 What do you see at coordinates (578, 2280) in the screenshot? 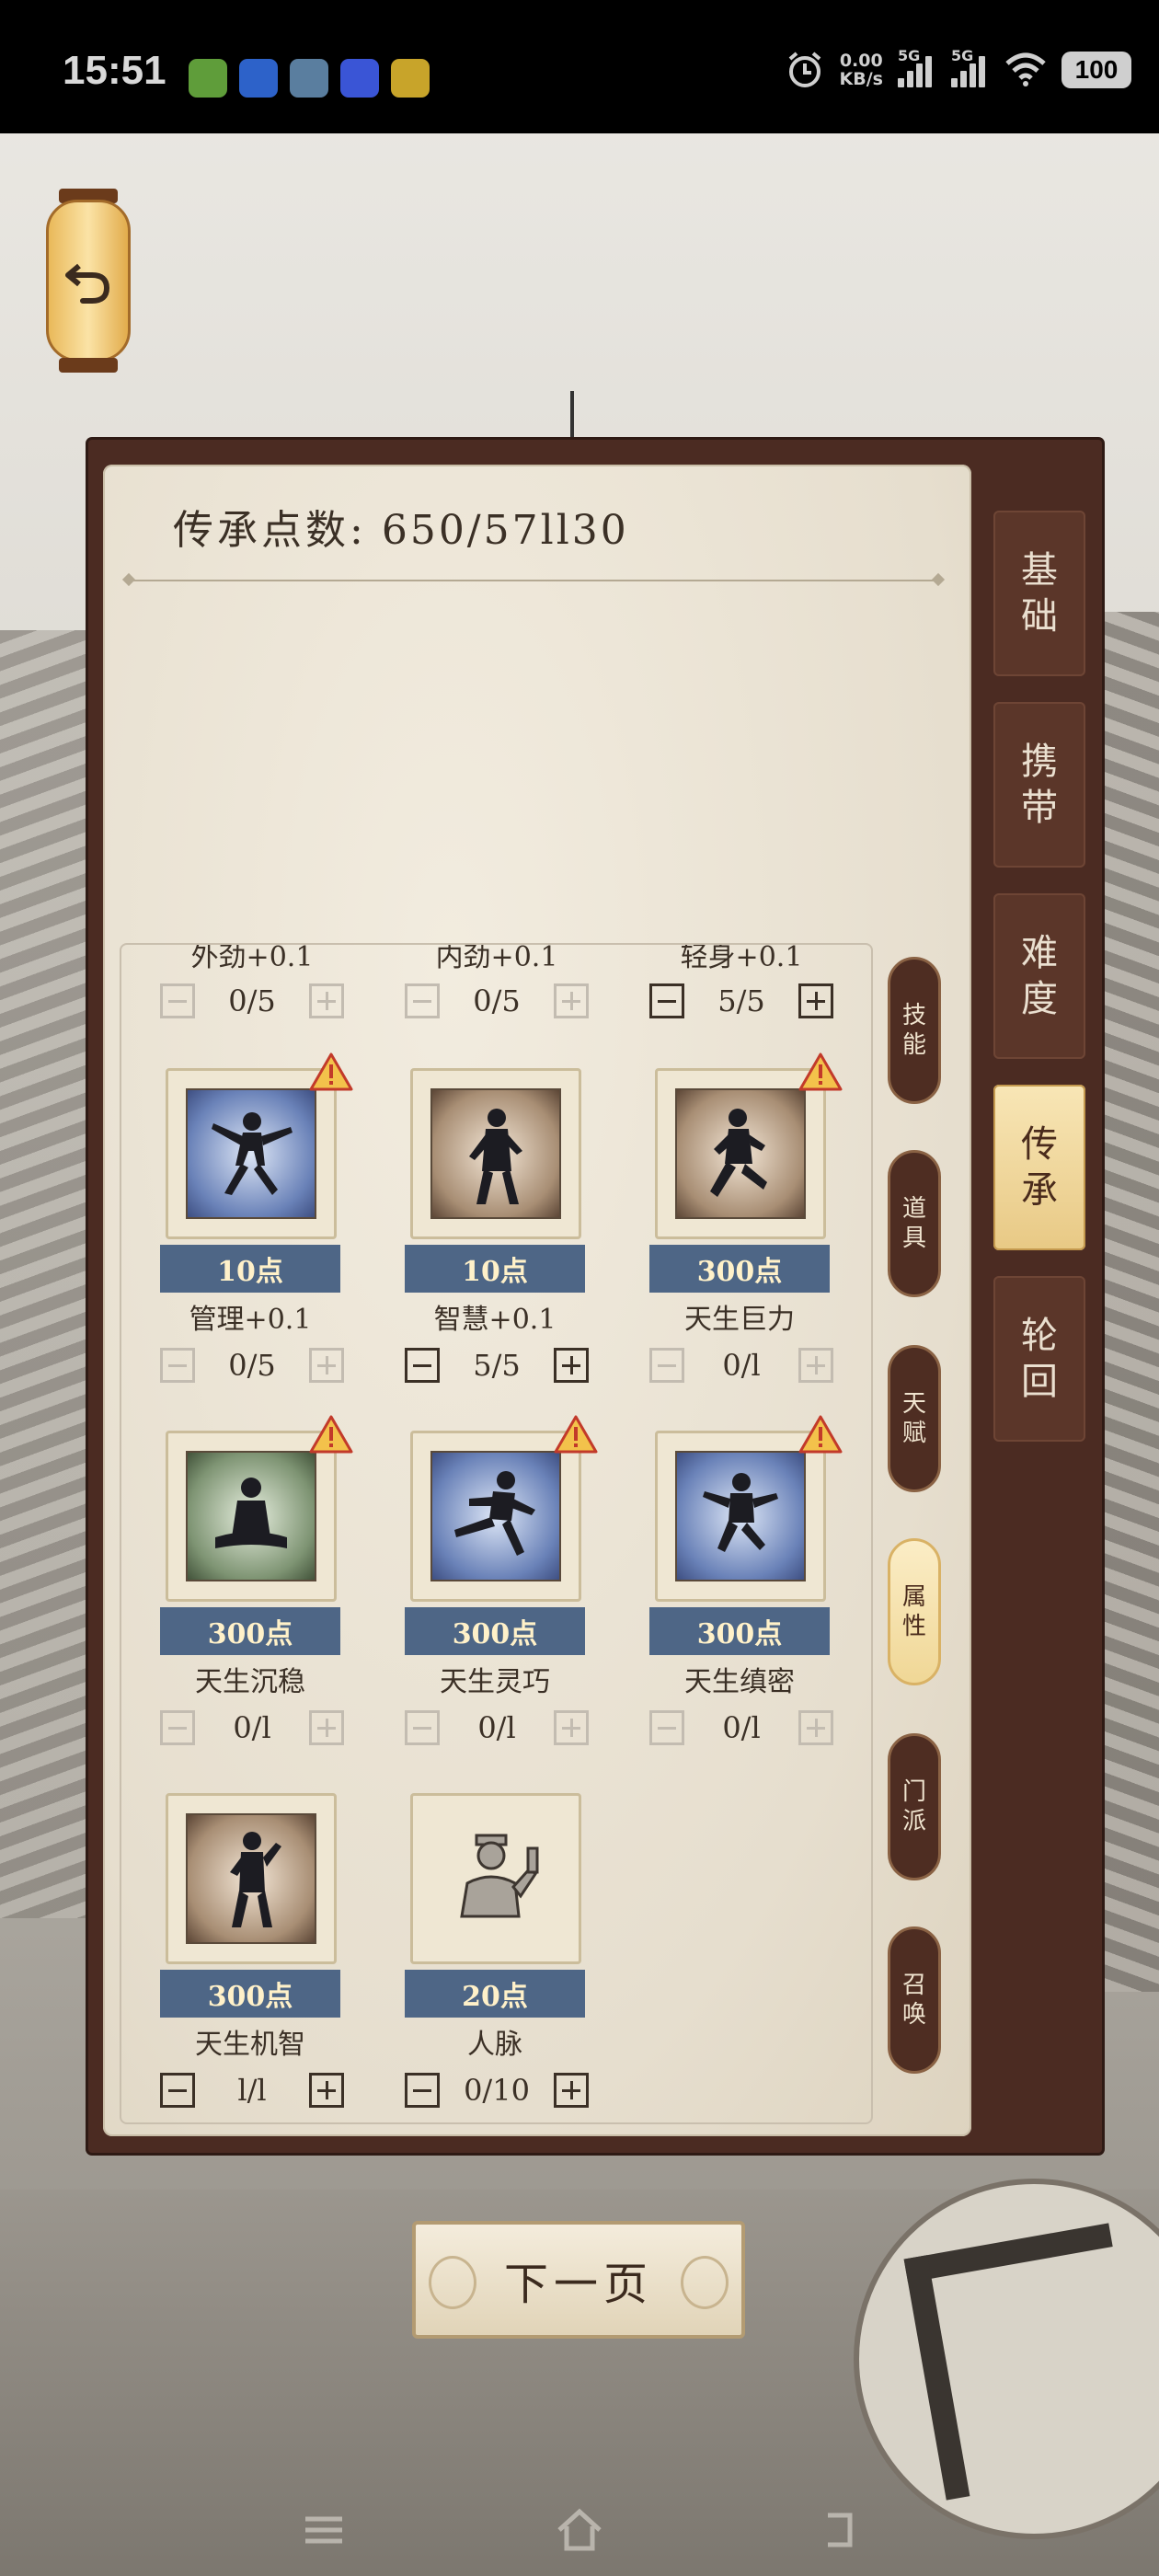
I see `next-page-button: 下一页` at bounding box center [578, 2280].